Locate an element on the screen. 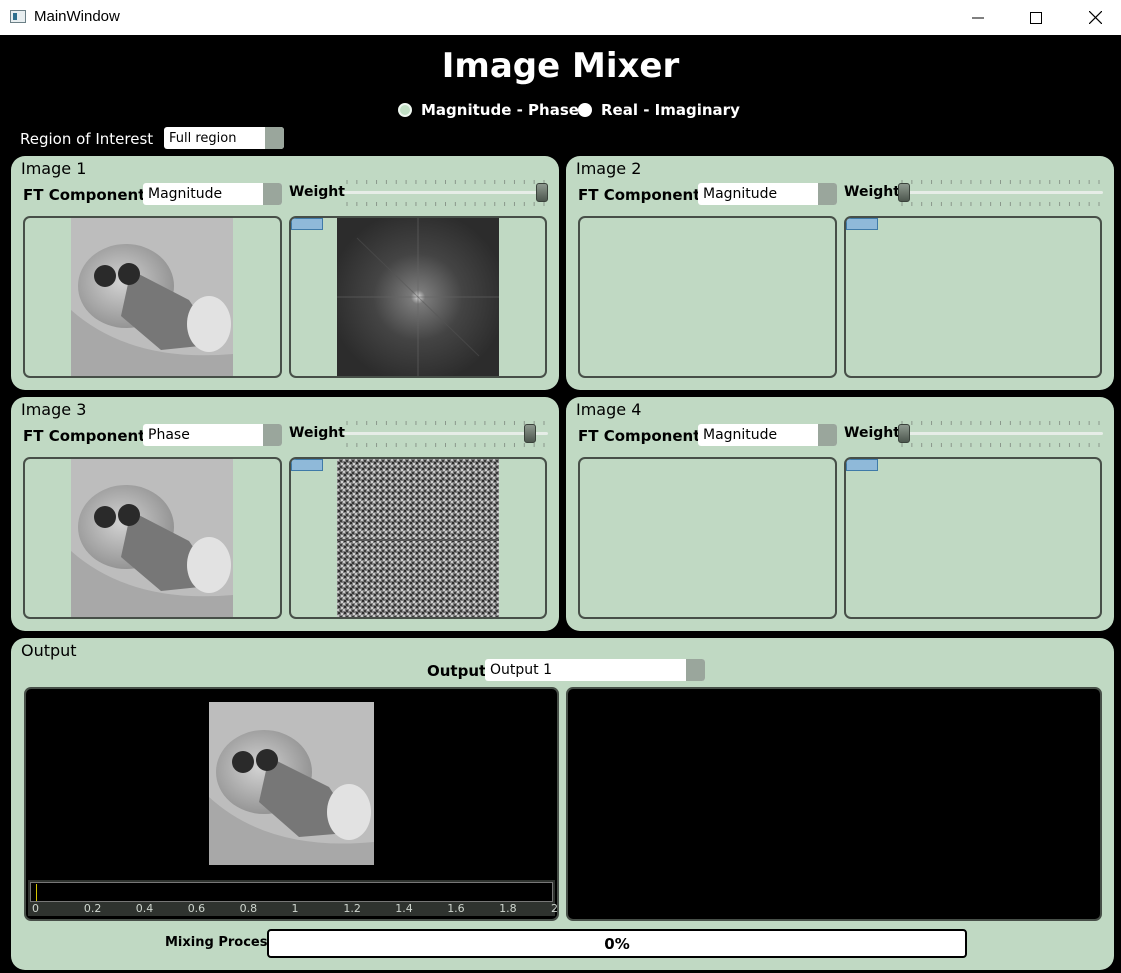 The image size is (1121, 973). app-icon is located at coordinates (18, 16).